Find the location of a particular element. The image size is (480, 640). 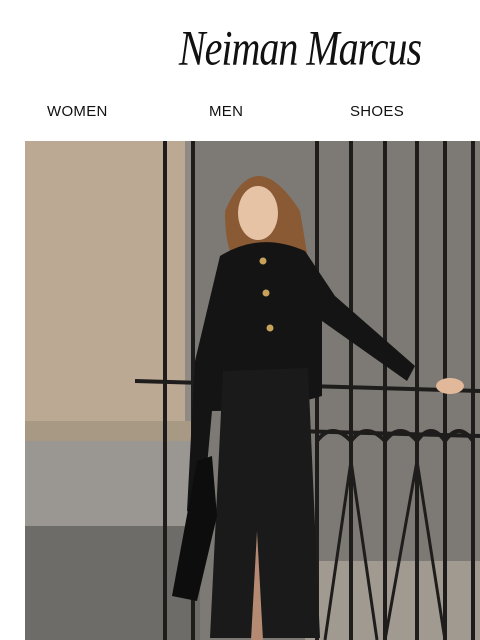

column-base-lower is located at coordinates (112, 583).